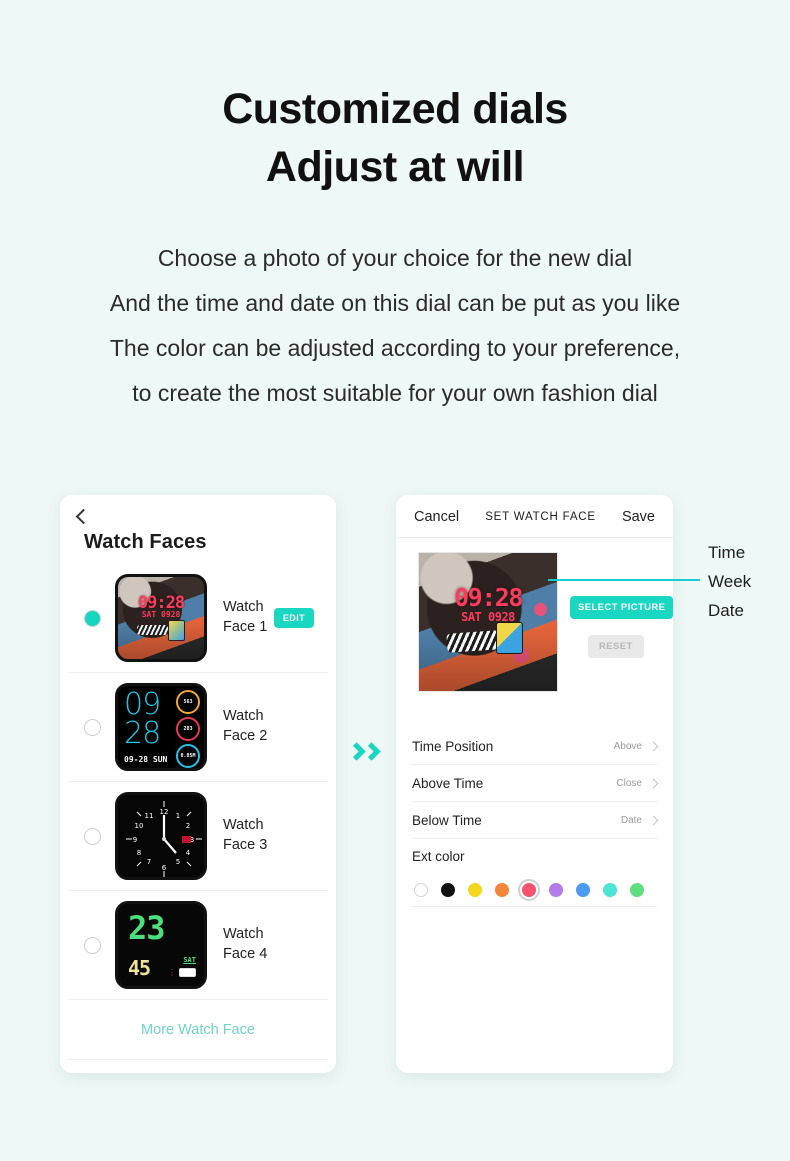  What do you see at coordinates (421, 889) in the screenshot?
I see `swatch-white` at bounding box center [421, 889].